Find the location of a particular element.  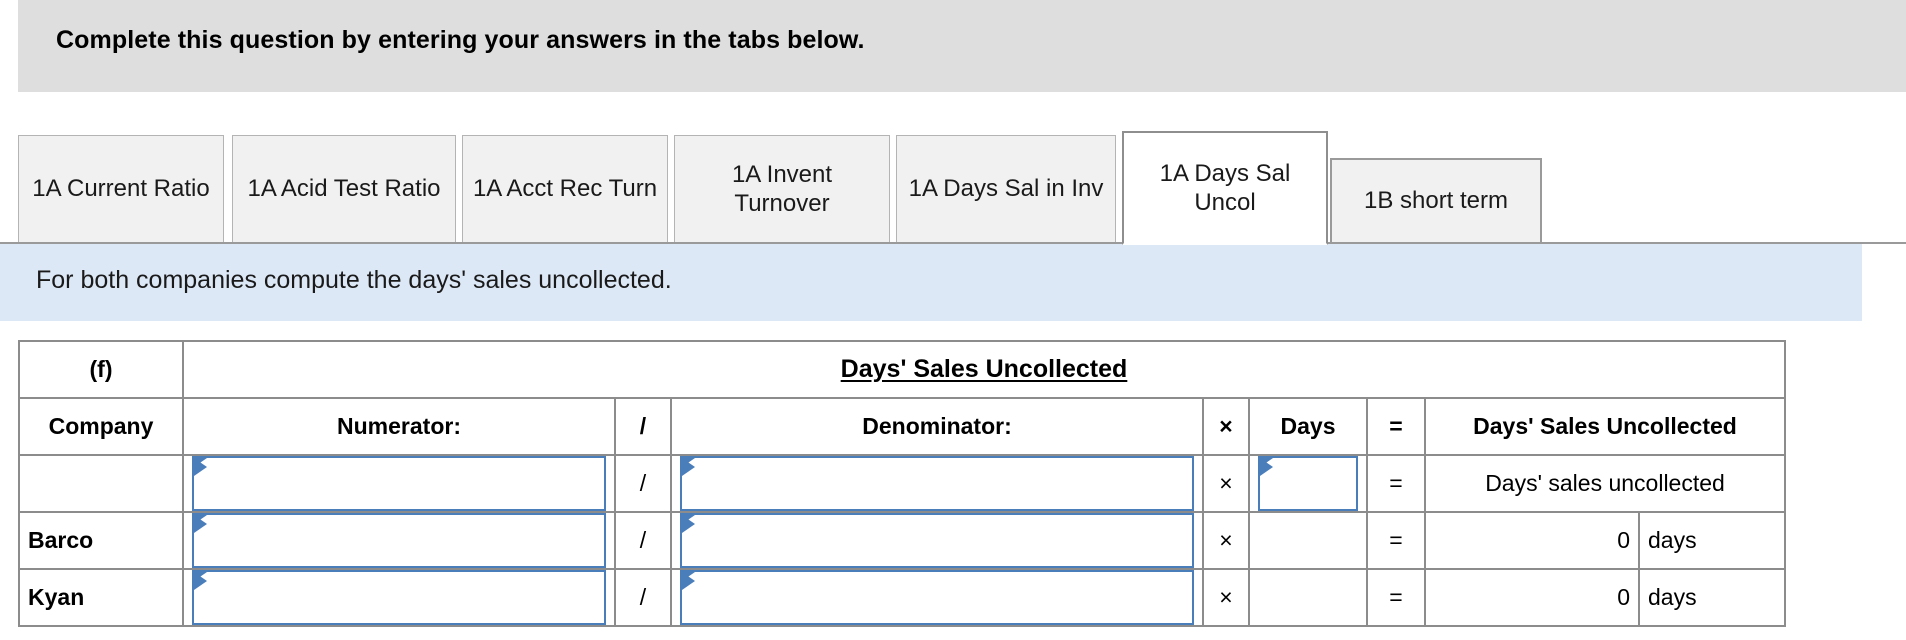

col-header-company: Company is located at coordinates (101, 426).